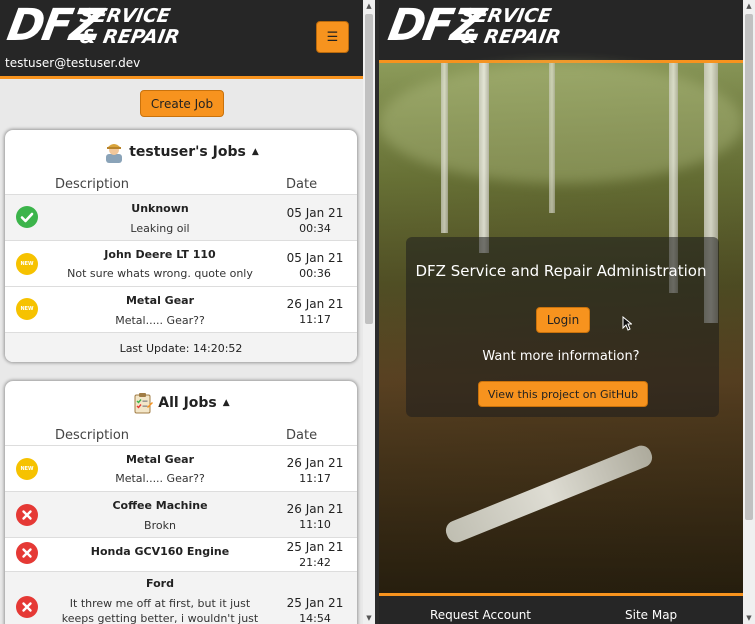  I want to click on hamburger-icon: ☰, so click(332, 37).